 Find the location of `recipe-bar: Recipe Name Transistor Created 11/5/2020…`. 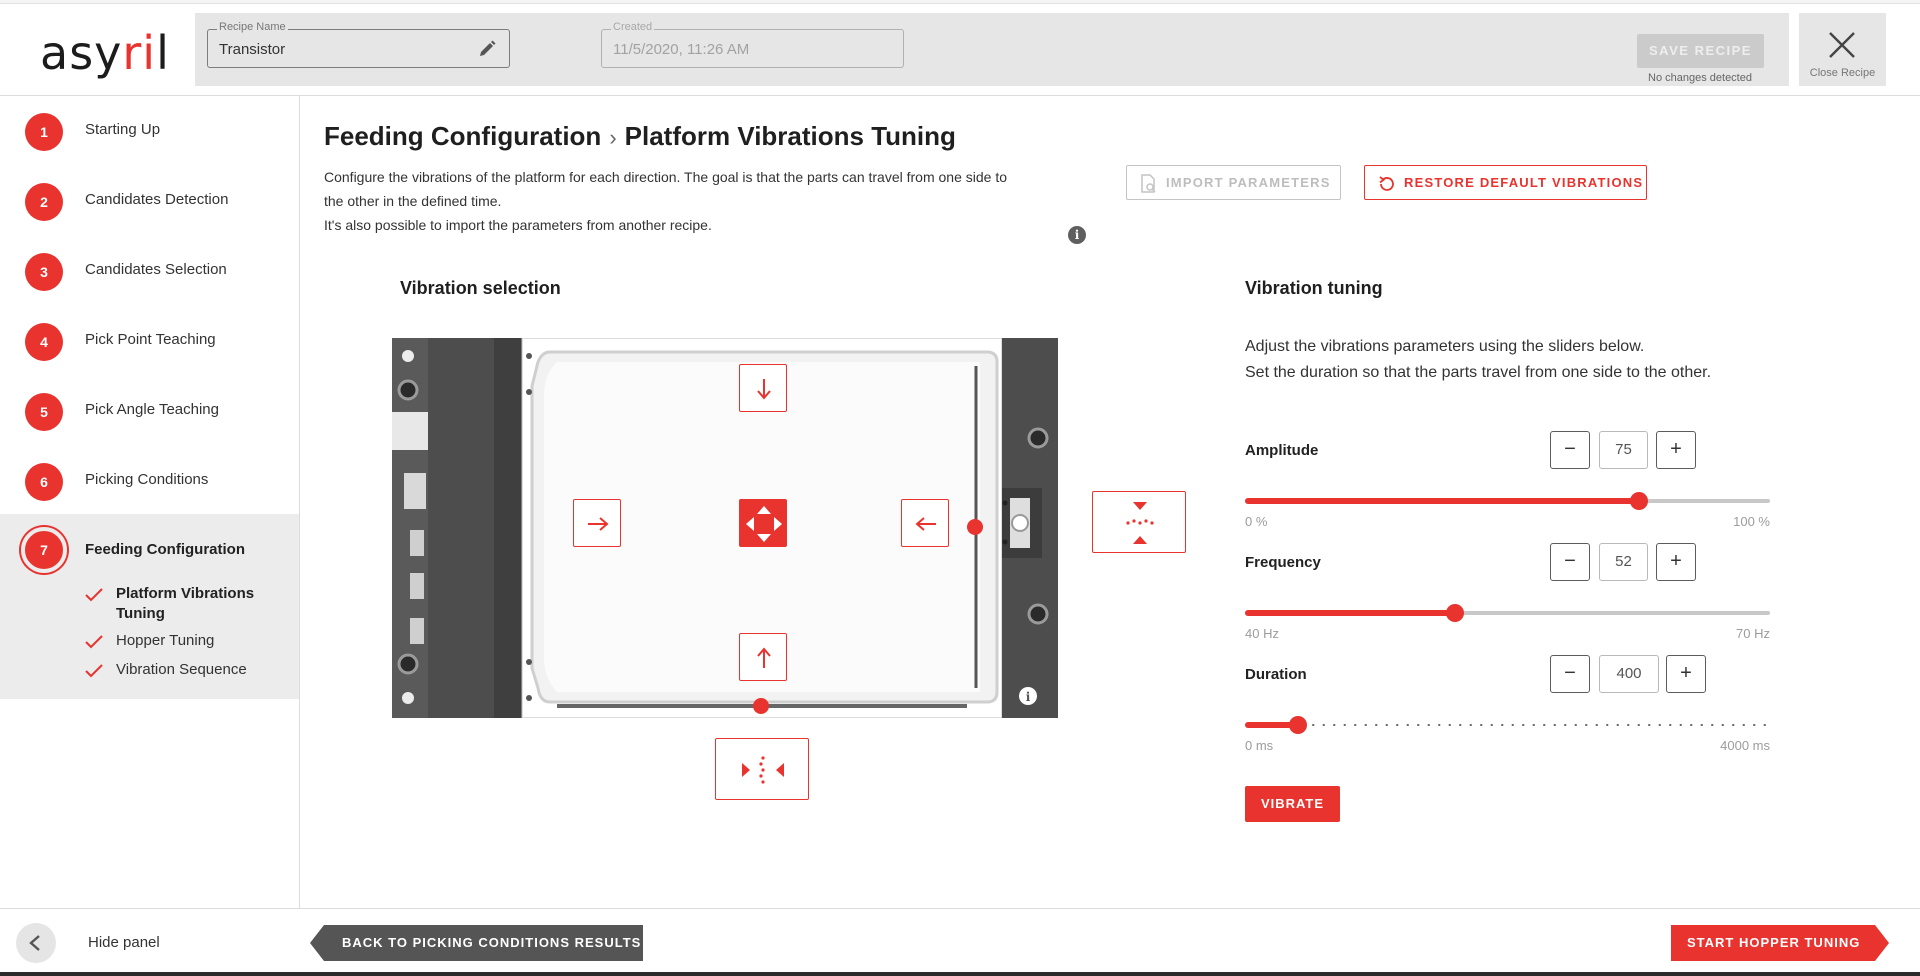

recipe-bar: Recipe Name Transistor Created 11/5/2020… is located at coordinates (992, 49).